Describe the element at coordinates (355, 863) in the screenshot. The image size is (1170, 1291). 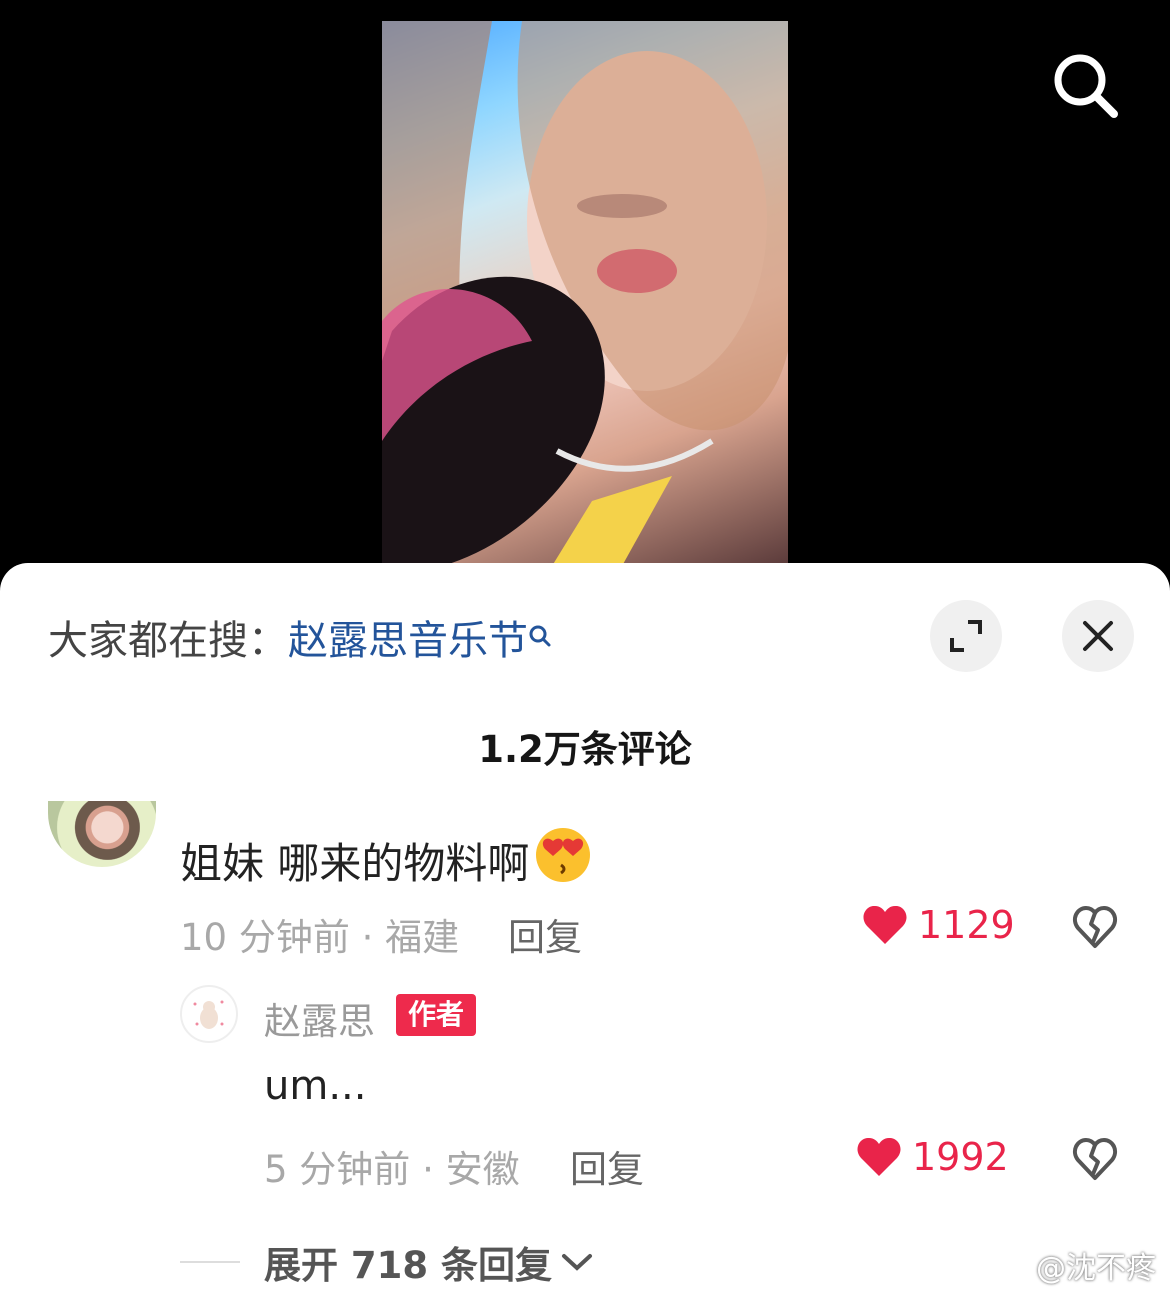
I see `comment-body: 姐妹 哪来的物料啊` at that location.